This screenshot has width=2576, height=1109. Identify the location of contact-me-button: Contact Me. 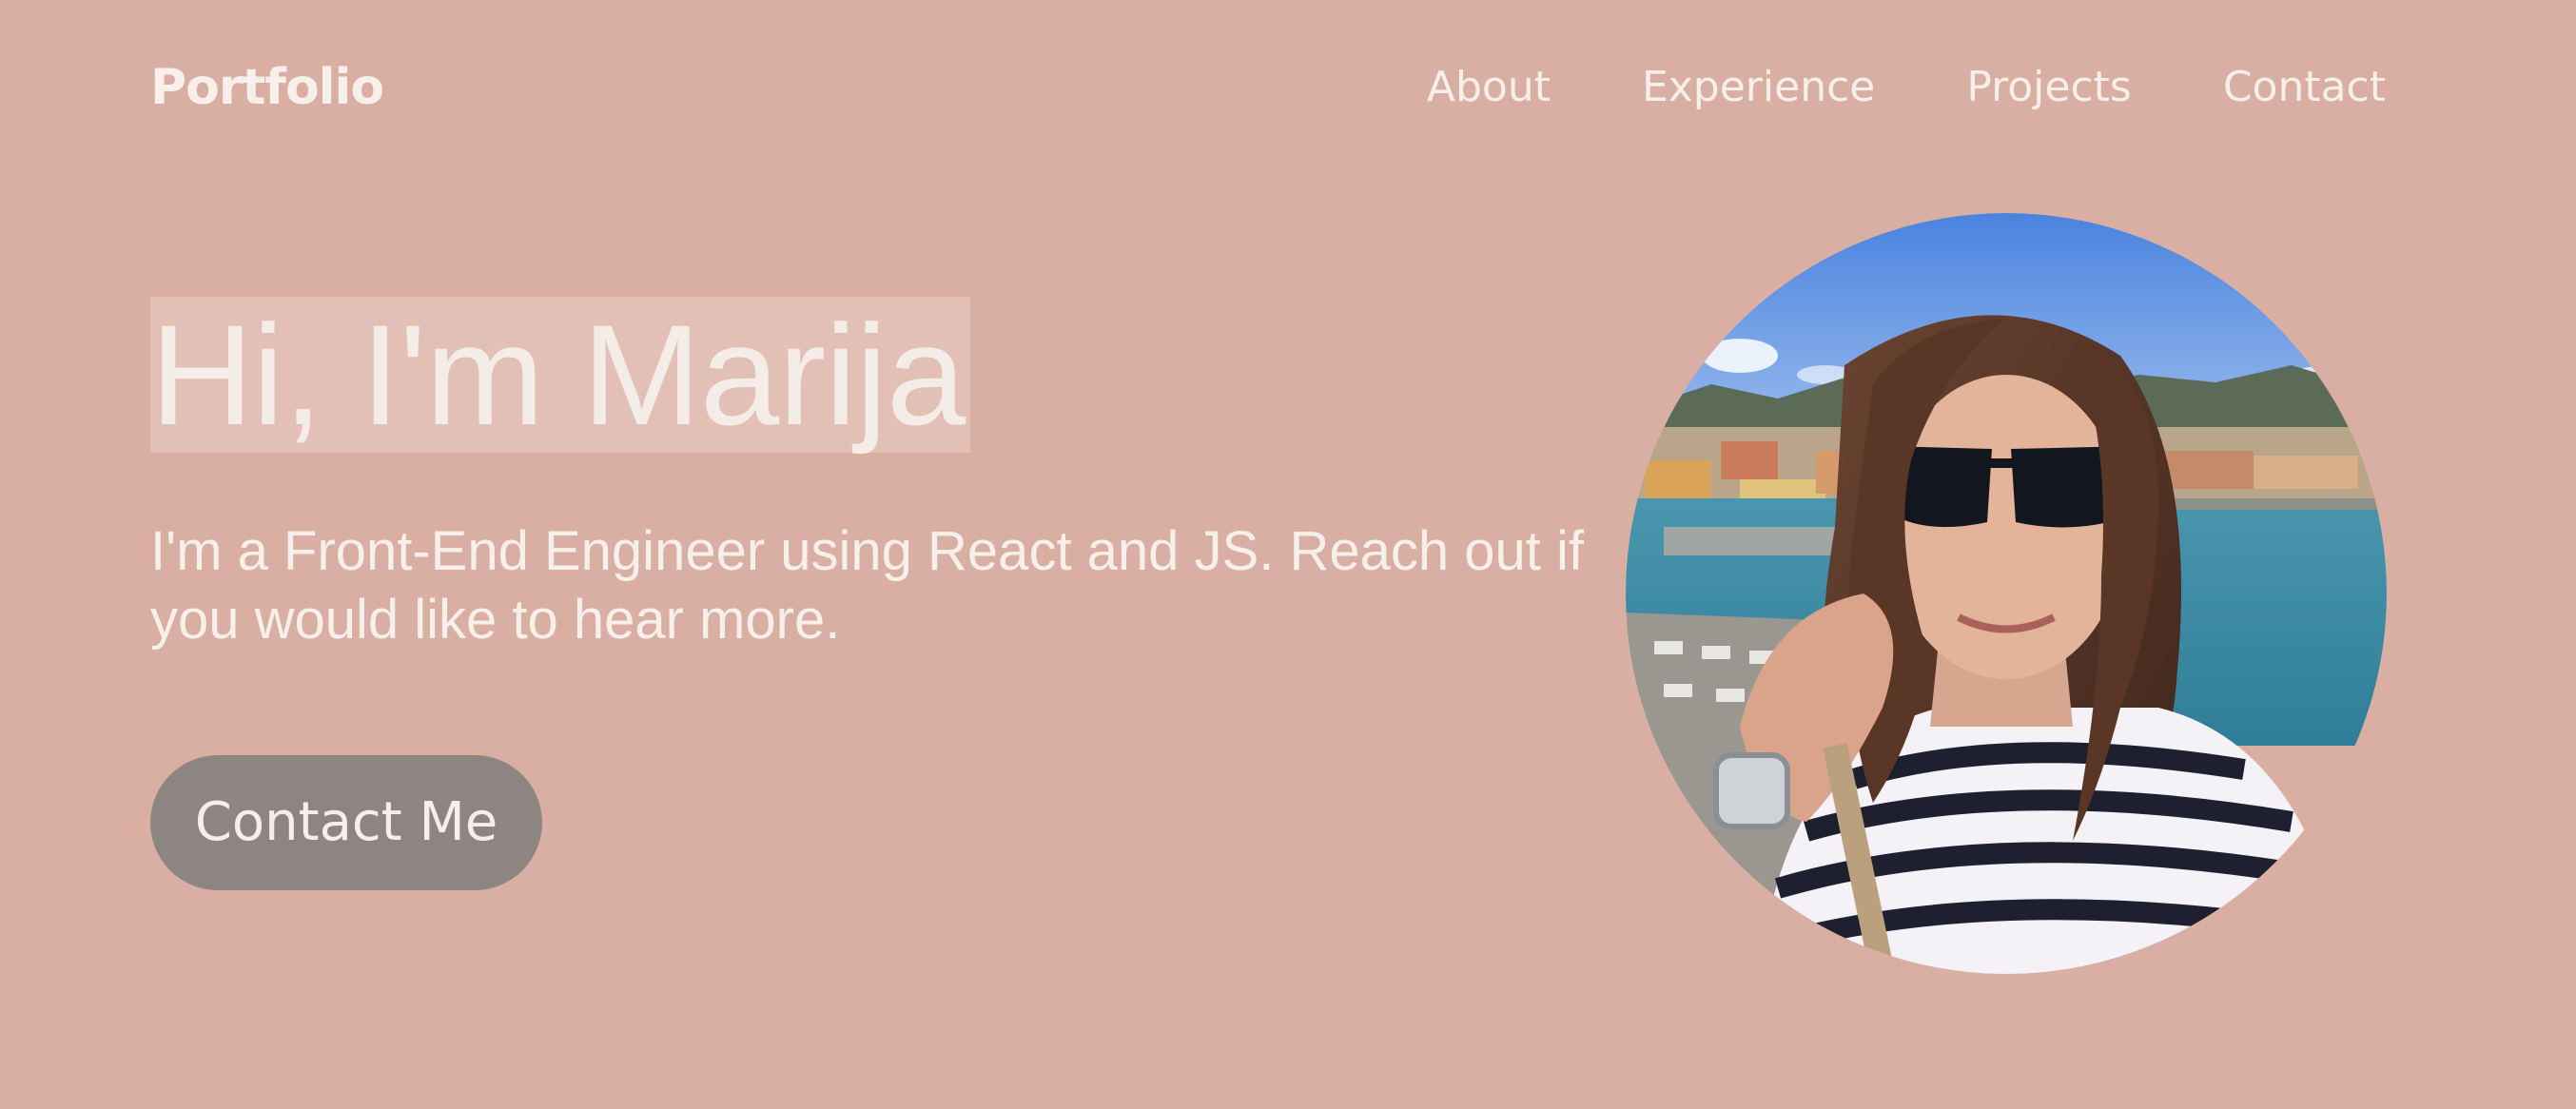
(346, 822).